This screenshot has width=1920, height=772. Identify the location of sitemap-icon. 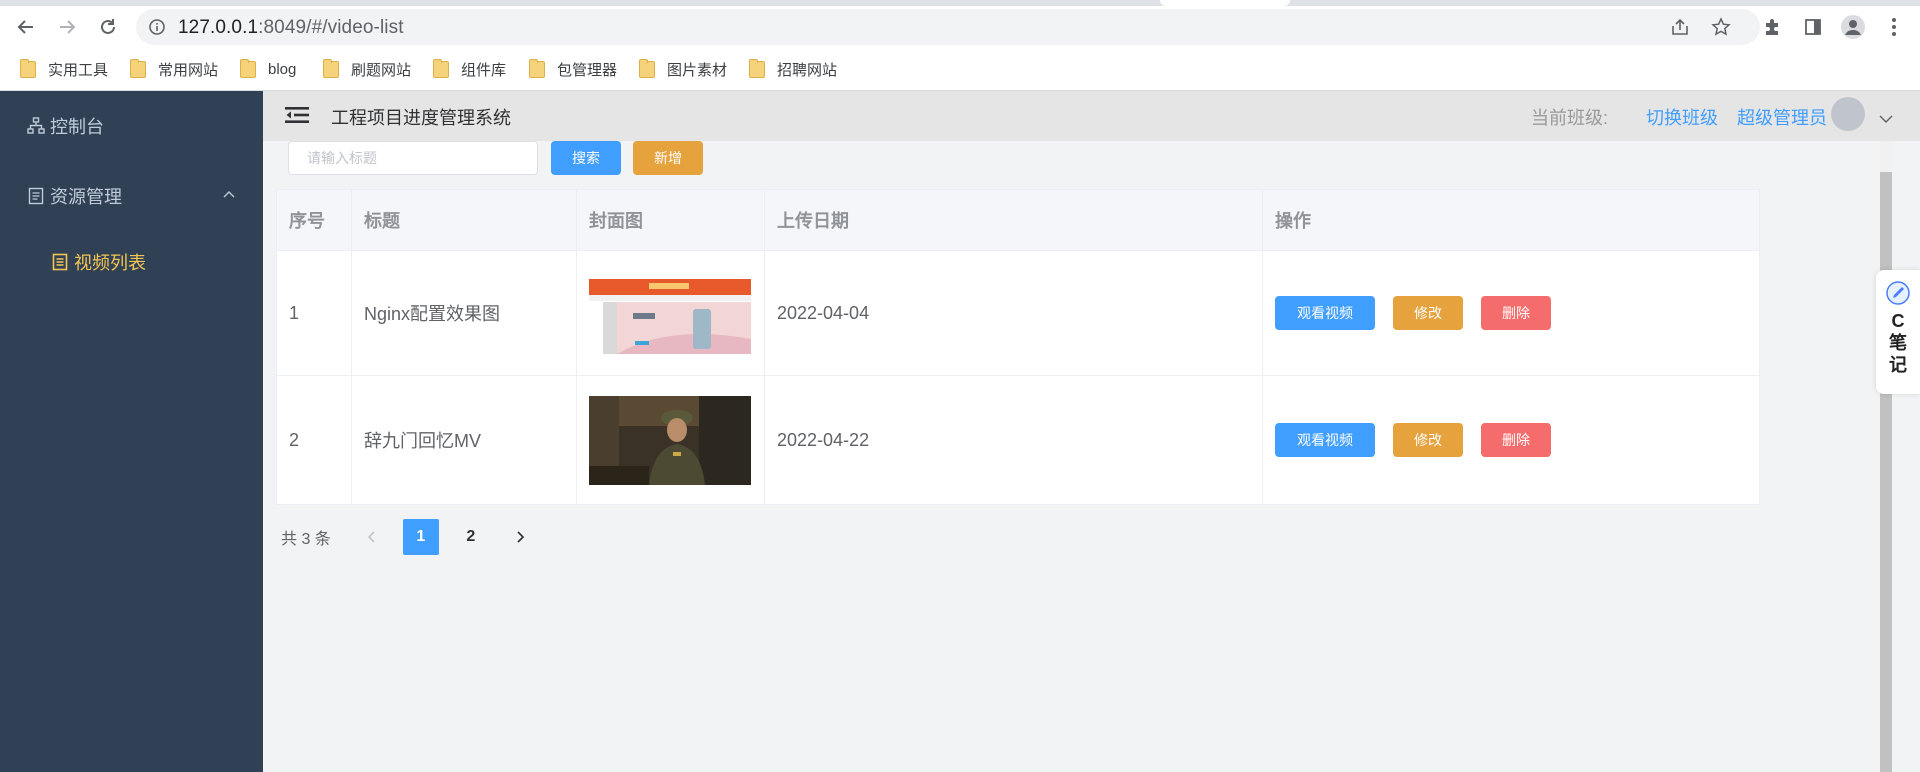
(36, 126).